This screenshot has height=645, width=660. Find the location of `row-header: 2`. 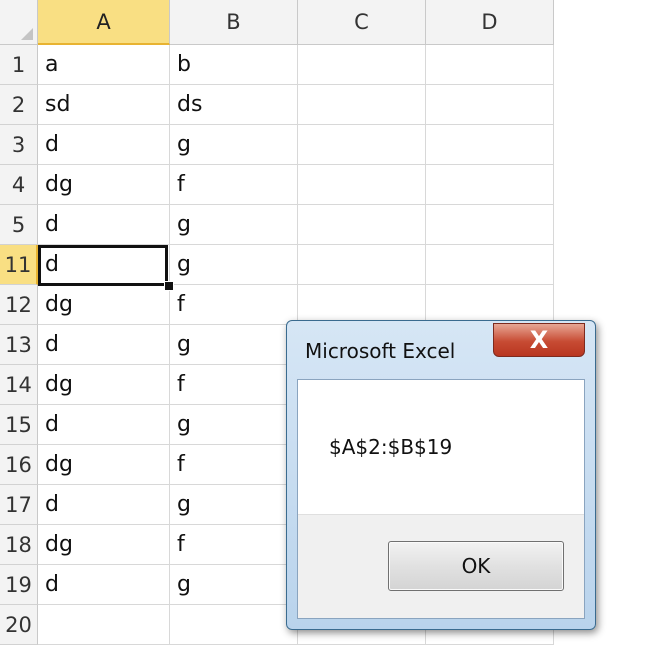

row-header: 2 is located at coordinates (19, 105).